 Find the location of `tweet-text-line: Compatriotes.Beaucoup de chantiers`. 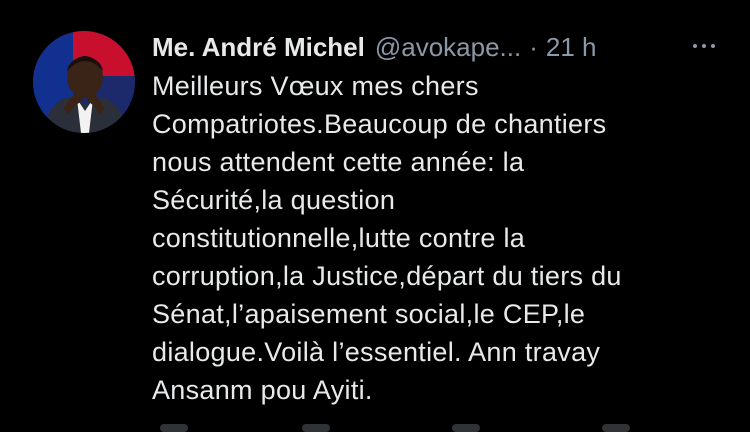

tweet-text-line: Compatriotes.Beaucoup de chantiers is located at coordinates (379, 124).